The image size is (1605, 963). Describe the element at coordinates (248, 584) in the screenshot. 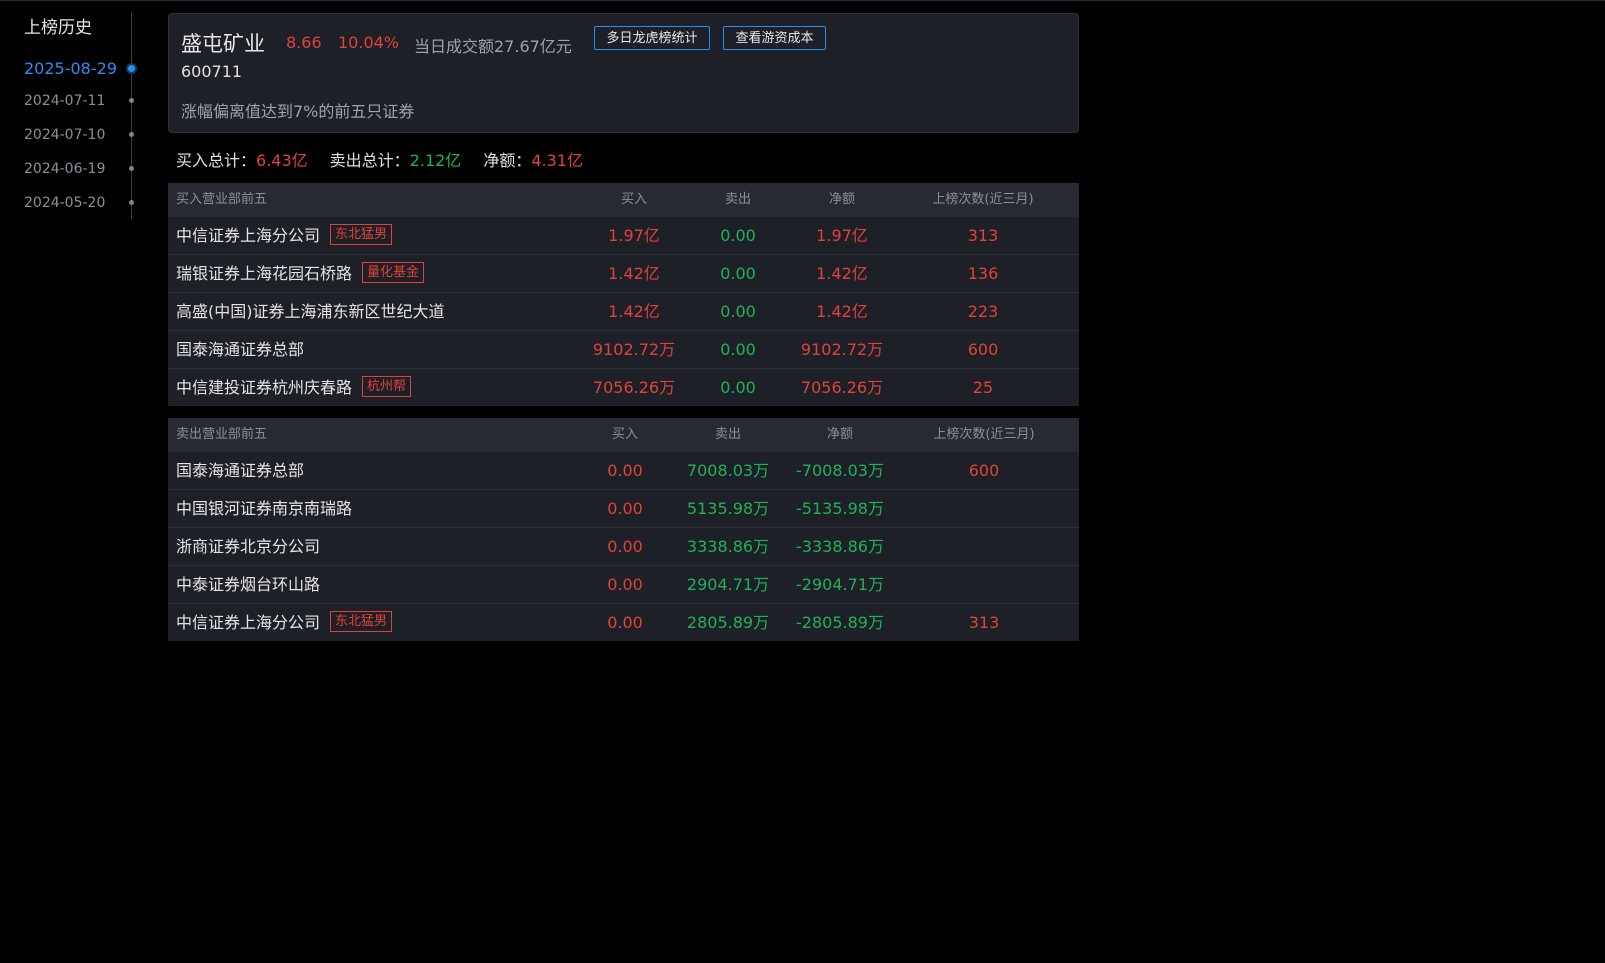

I see `broker-name: 中泰证券烟台环山路` at that location.